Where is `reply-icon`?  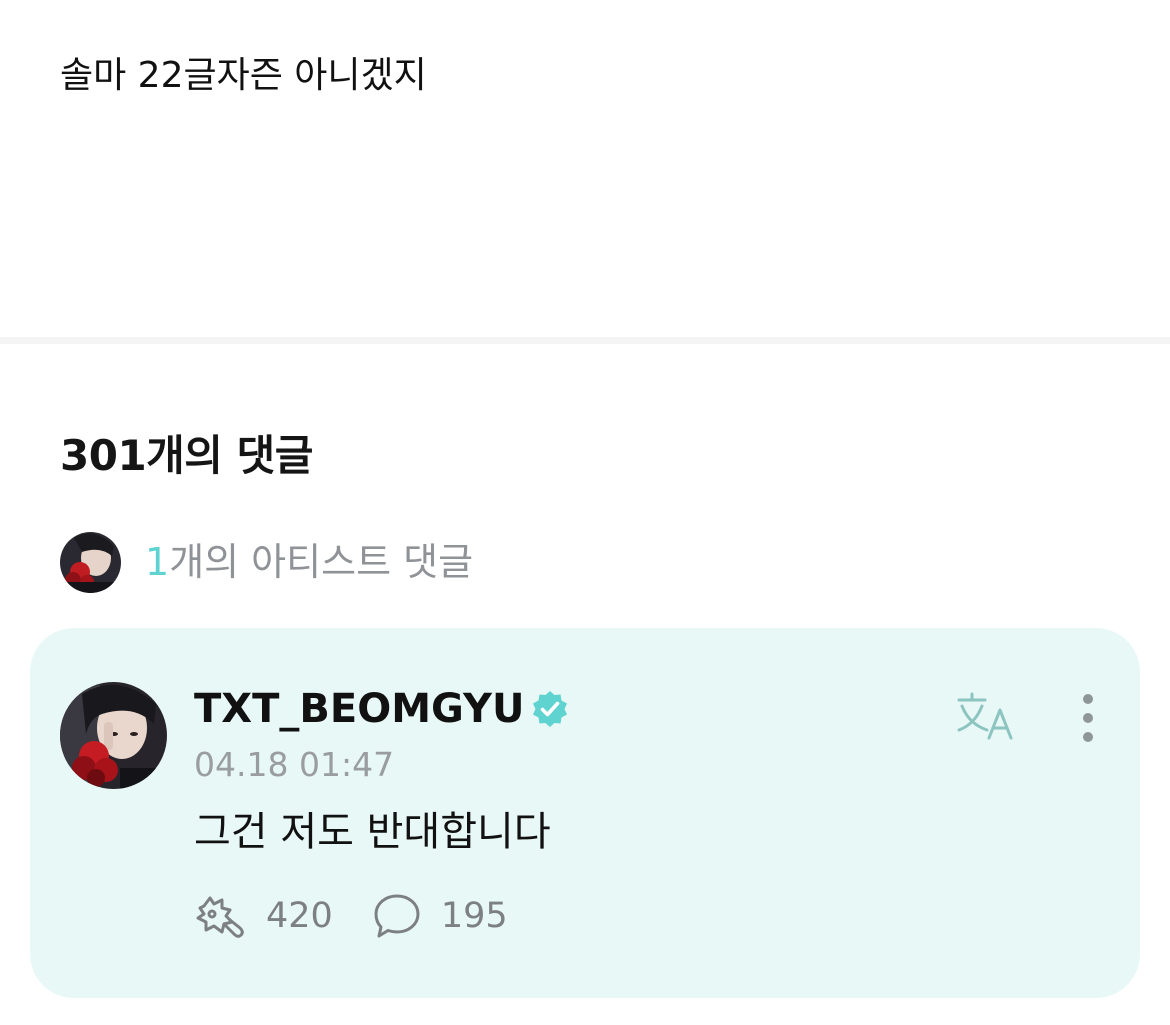
reply-icon is located at coordinates (397, 916).